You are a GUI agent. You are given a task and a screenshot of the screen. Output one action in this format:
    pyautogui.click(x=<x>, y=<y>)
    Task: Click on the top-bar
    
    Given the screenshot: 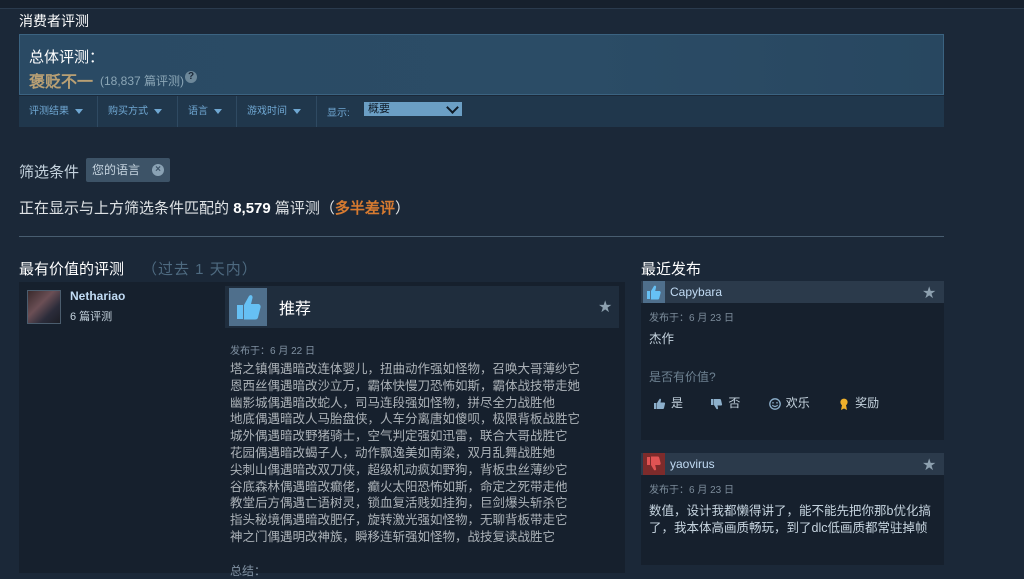 What is the action you would take?
    pyautogui.click(x=512, y=4)
    